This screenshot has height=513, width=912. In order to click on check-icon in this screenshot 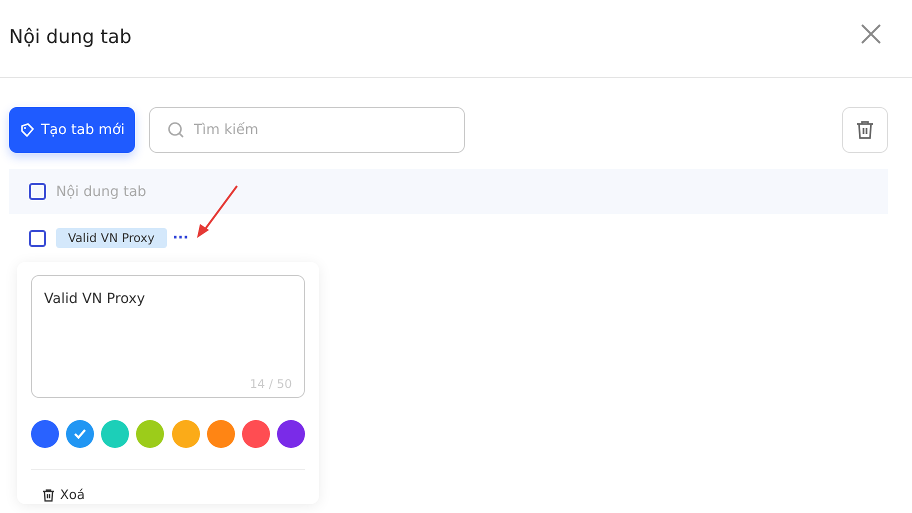, I will do `click(80, 434)`.